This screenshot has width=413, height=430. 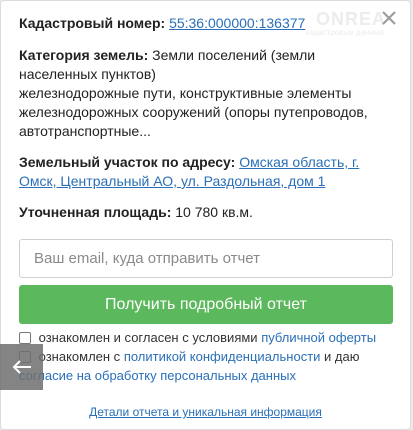 I want to click on cadastral-row: Кадастровый номер: 55:36:000000:136377, so click(x=205, y=23).